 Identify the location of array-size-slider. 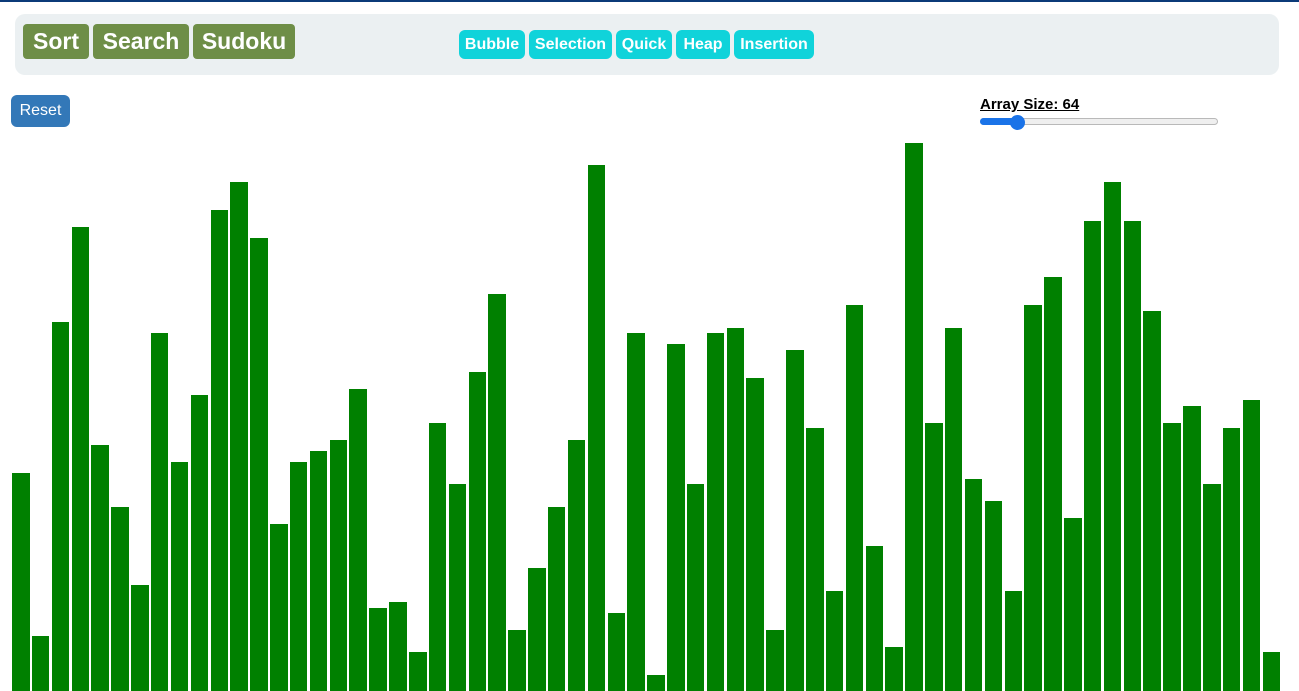
(1099, 122).